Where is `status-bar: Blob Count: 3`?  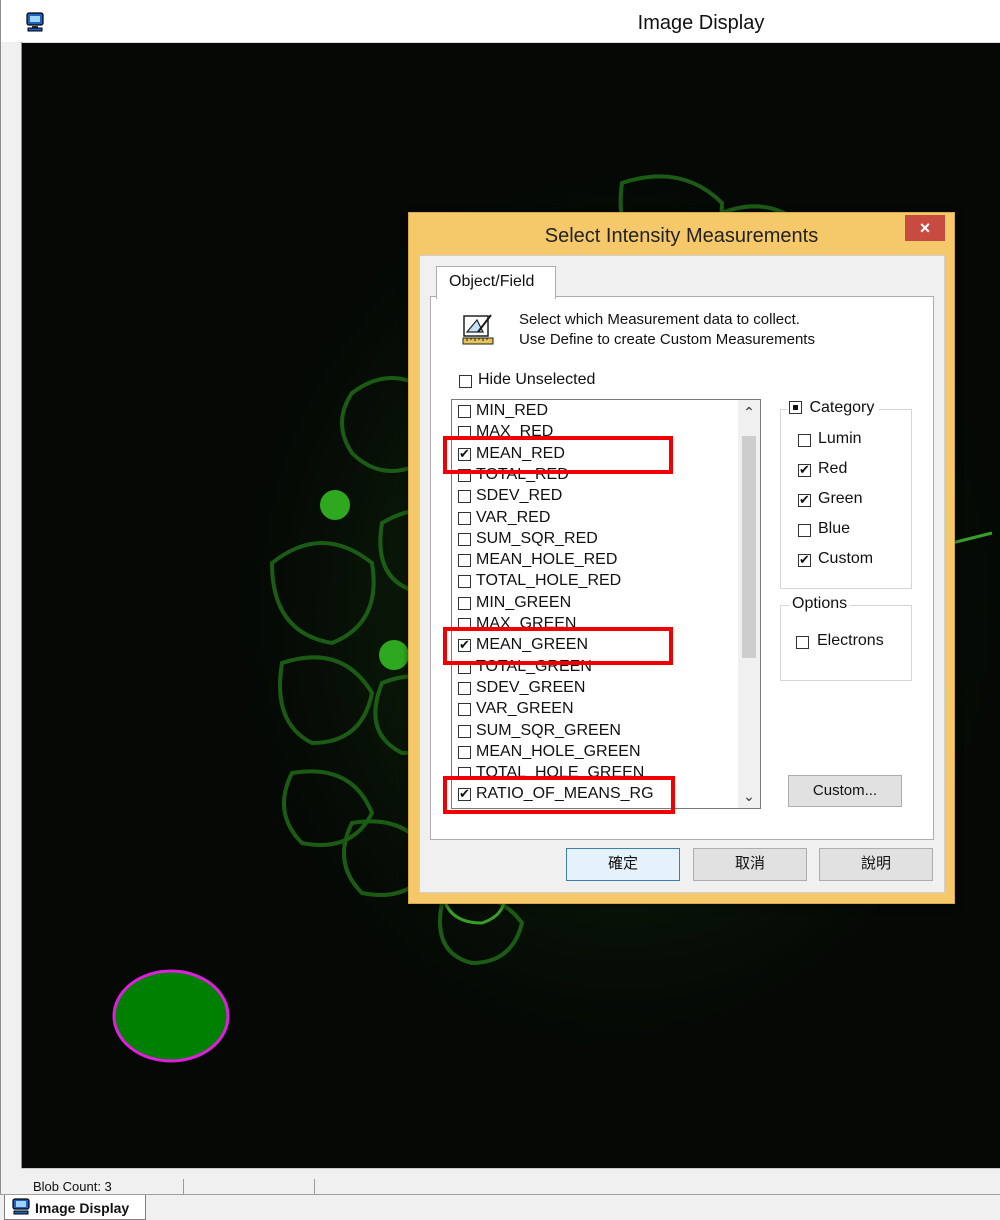 status-bar: Blob Count: 3 is located at coordinates (510, 1181).